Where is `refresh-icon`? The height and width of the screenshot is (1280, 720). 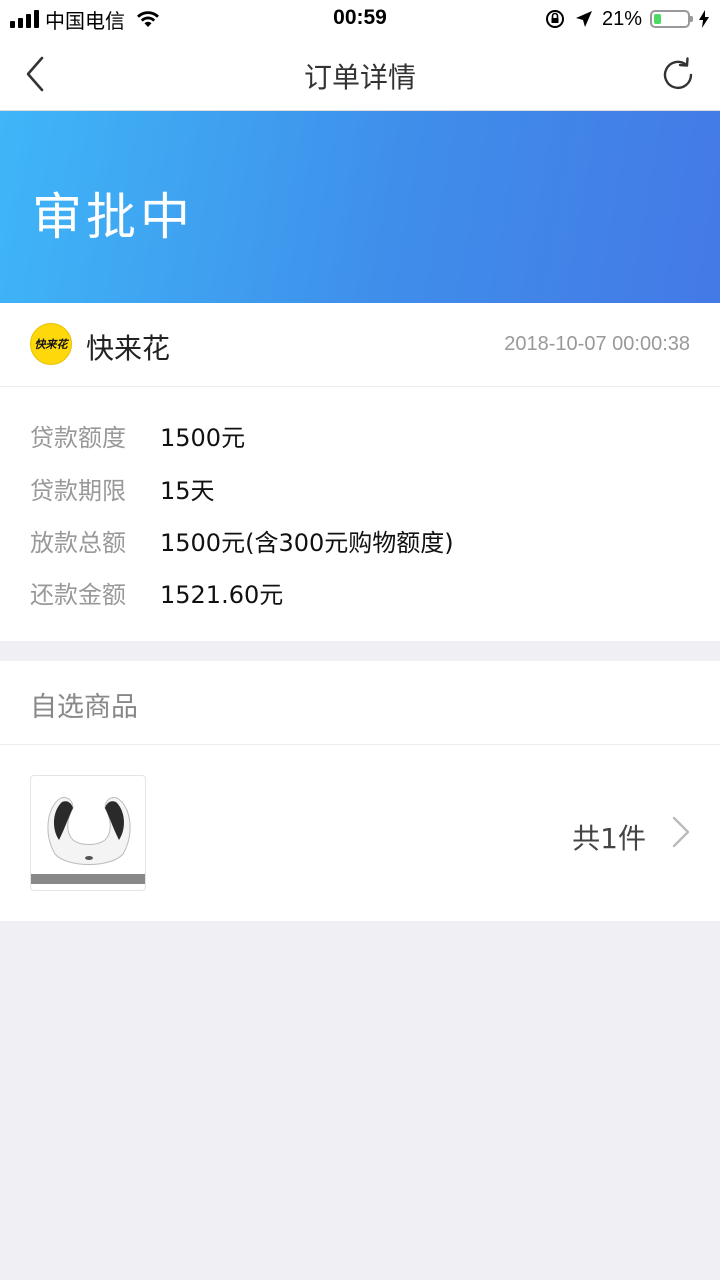
refresh-icon is located at coordinates (678, 75).